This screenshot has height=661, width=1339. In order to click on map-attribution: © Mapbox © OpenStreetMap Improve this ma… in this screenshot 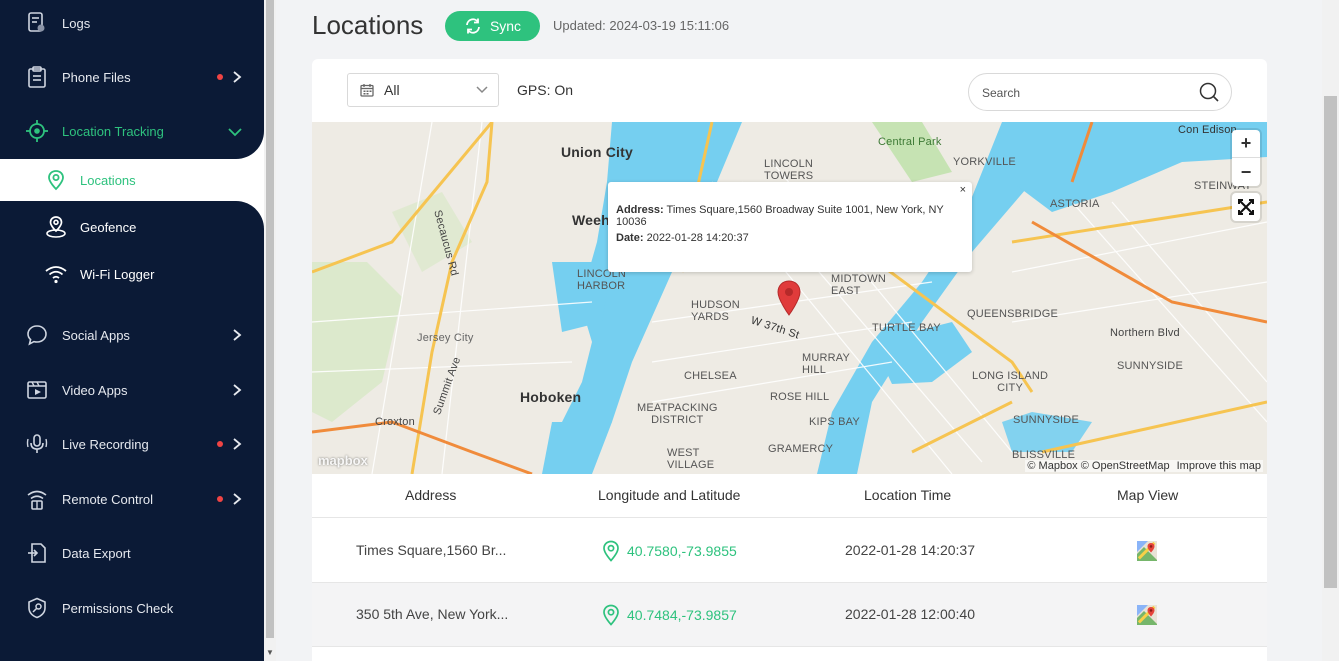, I will do `click(1144, 466)`.